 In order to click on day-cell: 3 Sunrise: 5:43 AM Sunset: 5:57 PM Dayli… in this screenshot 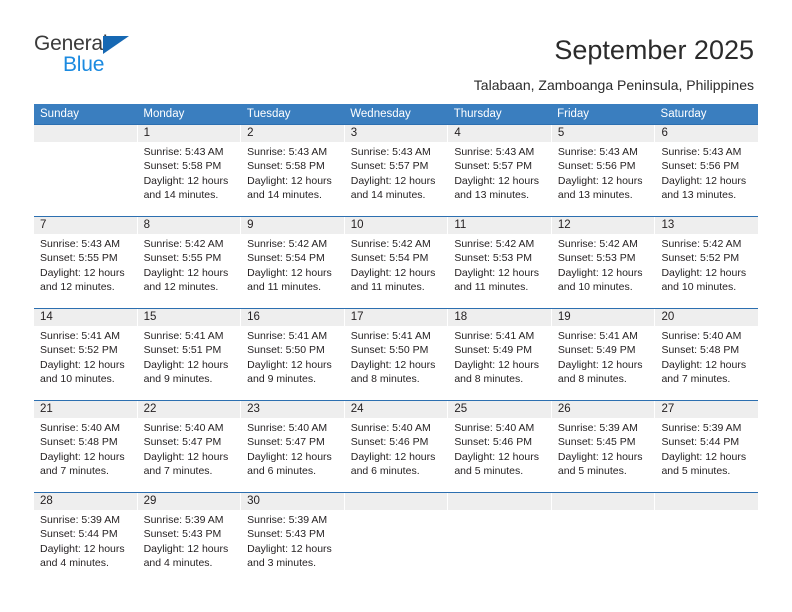, I will do `click(396, 170)`.